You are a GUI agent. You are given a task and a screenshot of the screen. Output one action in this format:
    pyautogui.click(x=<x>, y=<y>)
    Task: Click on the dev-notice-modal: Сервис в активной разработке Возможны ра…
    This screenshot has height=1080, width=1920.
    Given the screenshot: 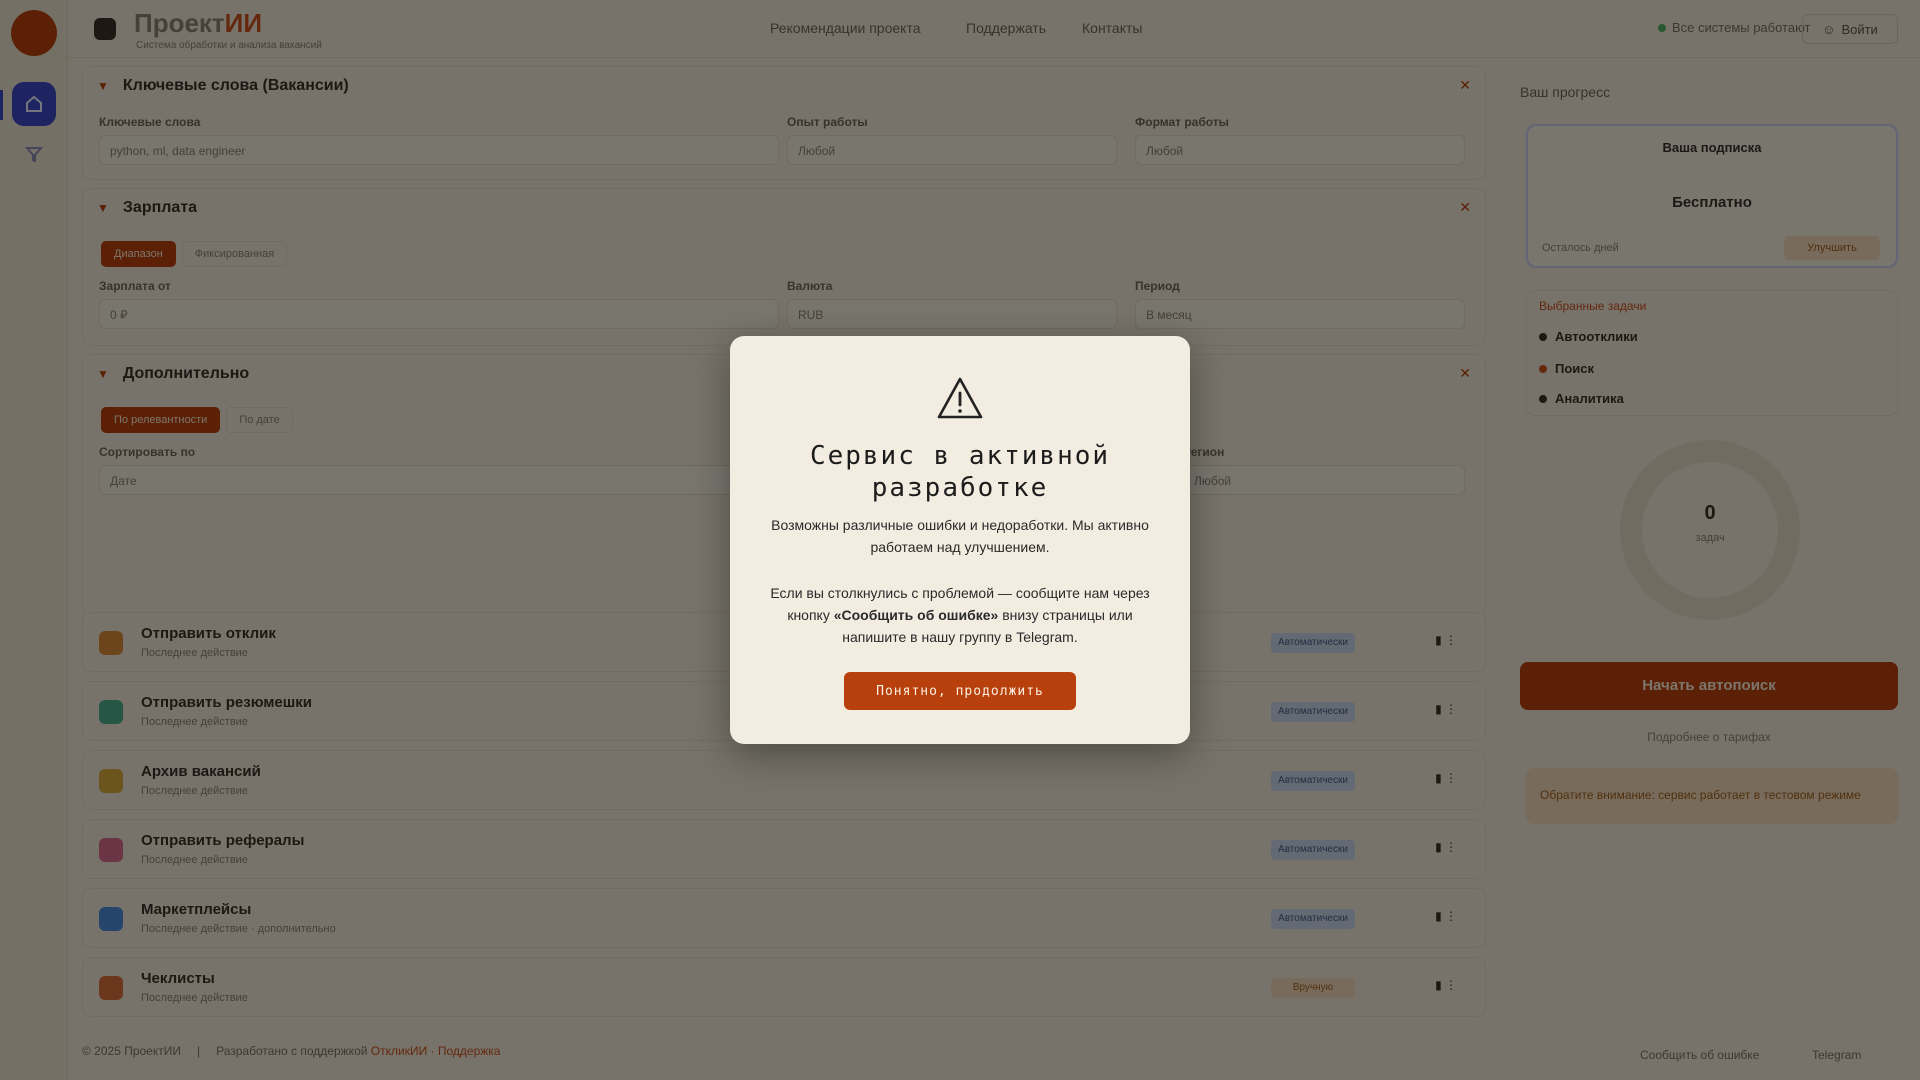 What is the action you would take?
    pyautogui.click(x=960, y=540)
    